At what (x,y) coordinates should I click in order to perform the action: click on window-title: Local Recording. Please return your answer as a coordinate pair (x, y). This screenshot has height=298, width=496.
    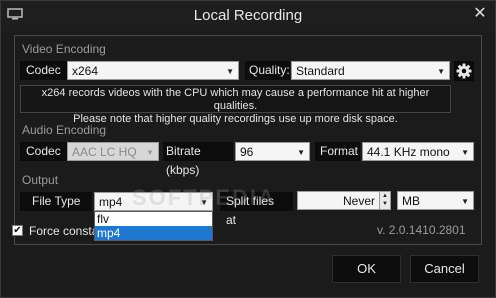
    Looking at the image, I should click on (248, 15).